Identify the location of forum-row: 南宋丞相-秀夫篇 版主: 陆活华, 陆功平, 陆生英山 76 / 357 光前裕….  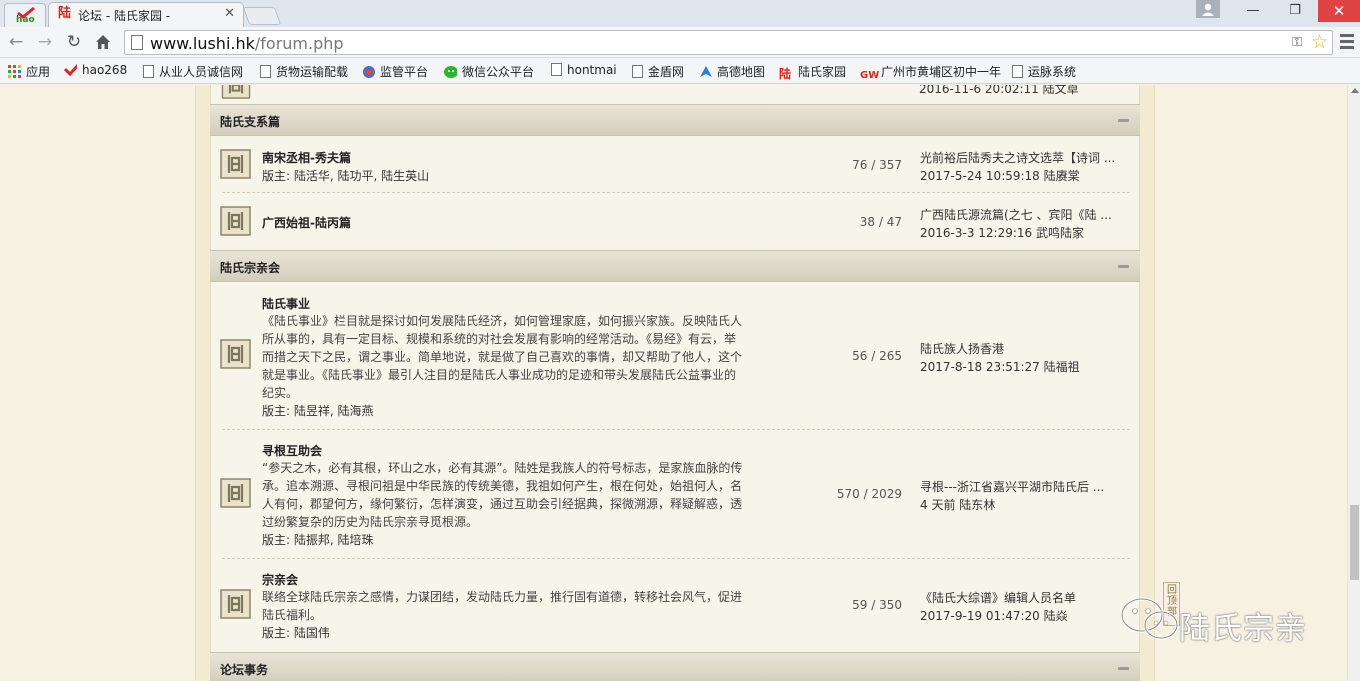
(675, 164).